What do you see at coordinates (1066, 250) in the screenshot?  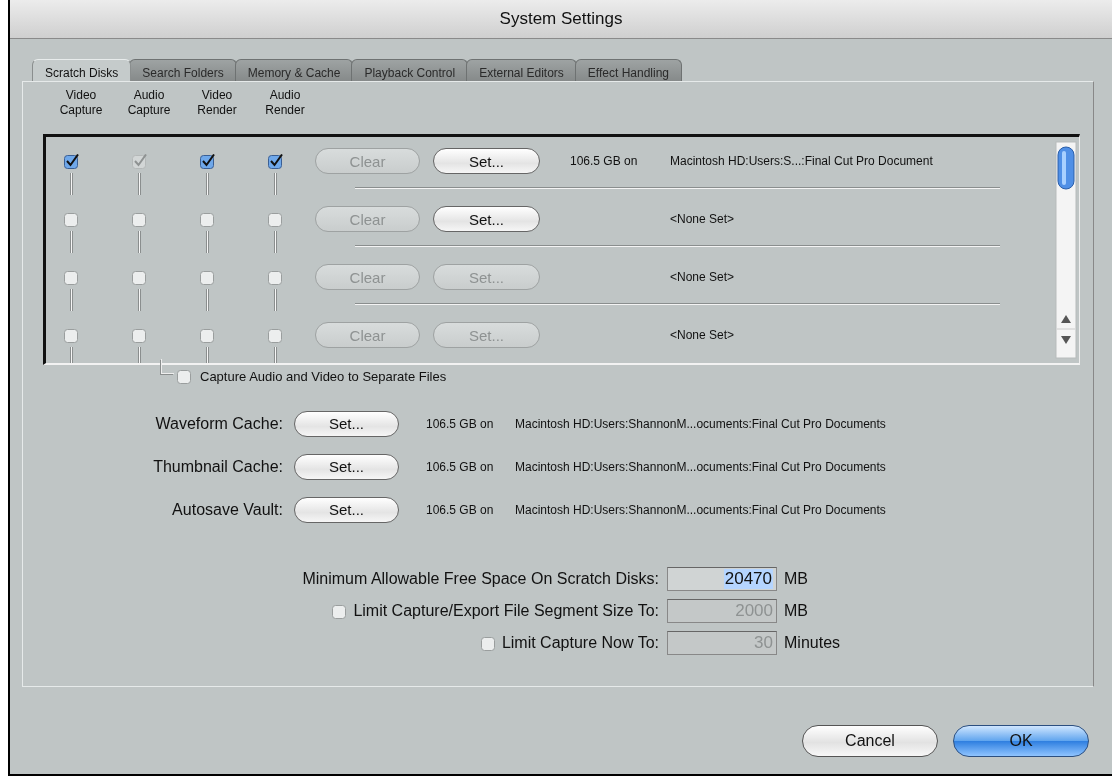 I see `scroll-bar` at bounding box center [1066, 250].